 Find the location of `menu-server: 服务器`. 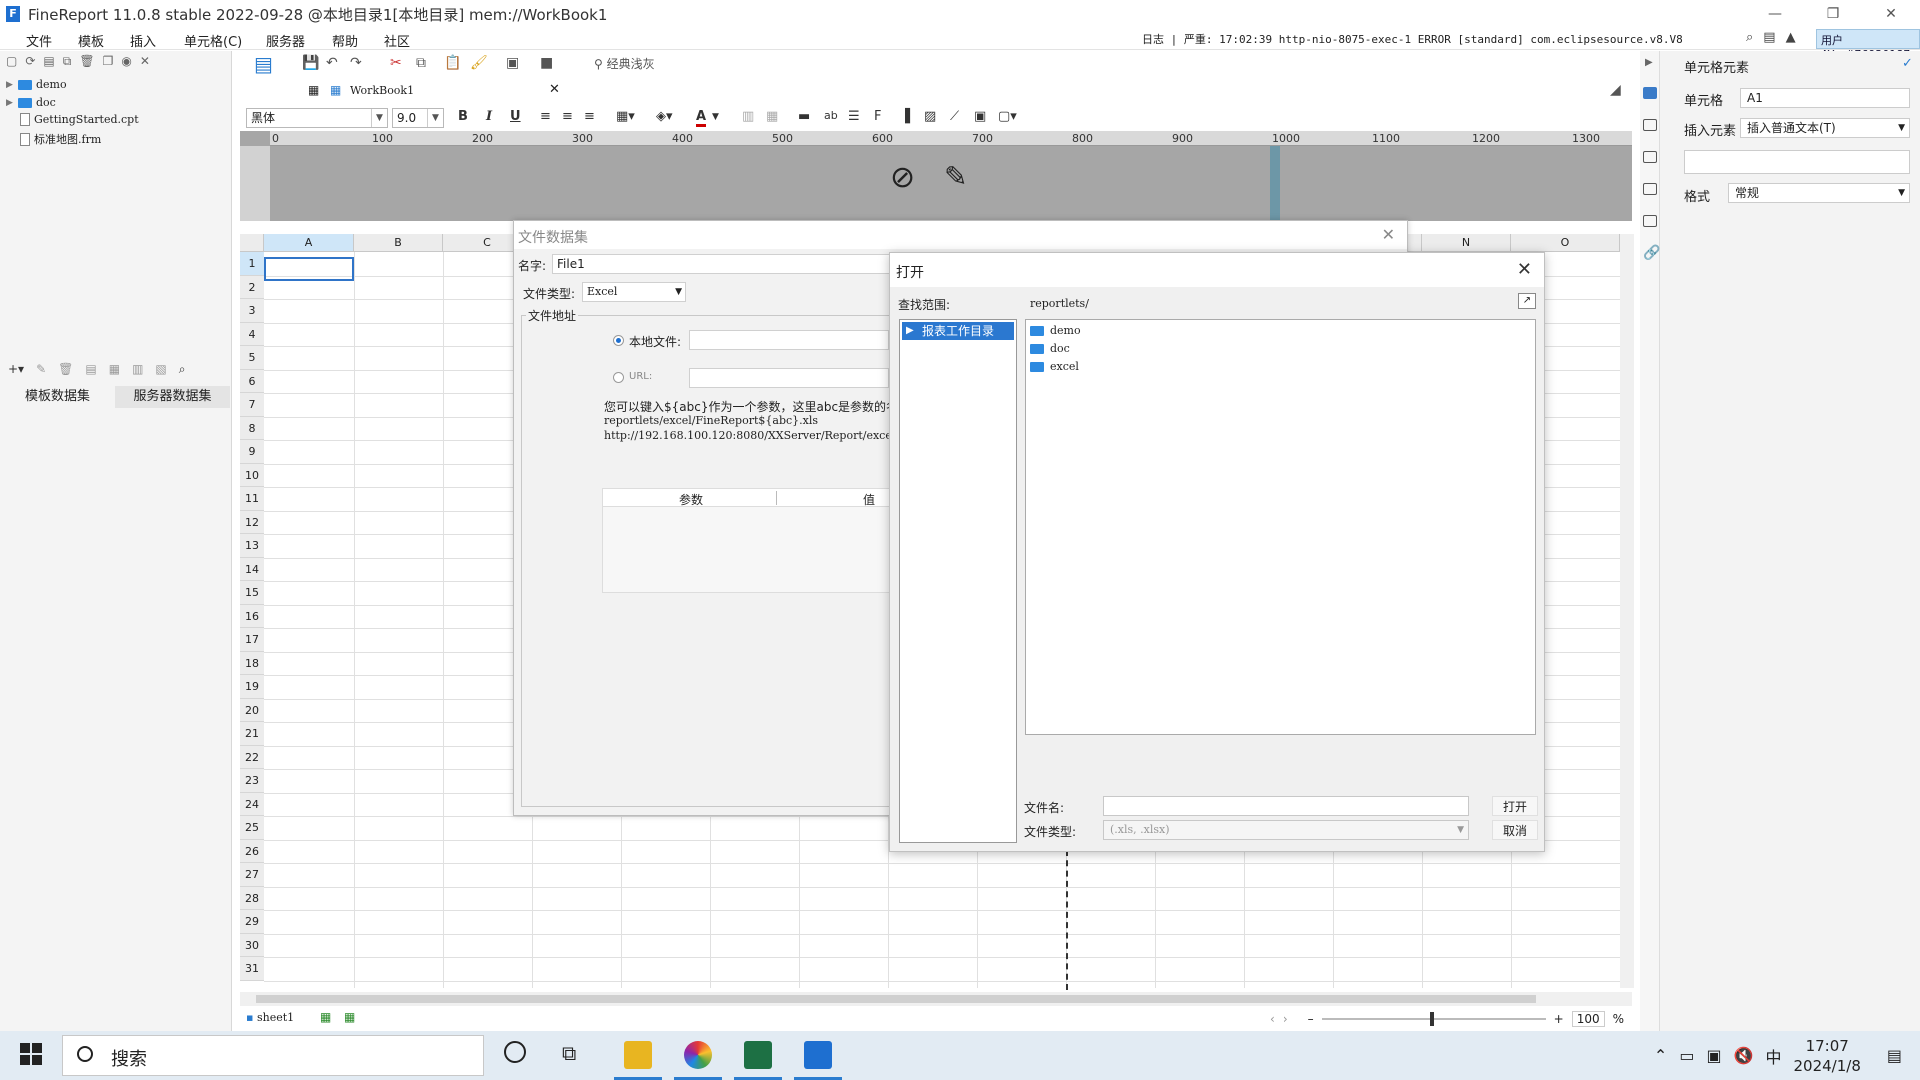

menu-server: 服务器 is located at coordinates (285, 40).